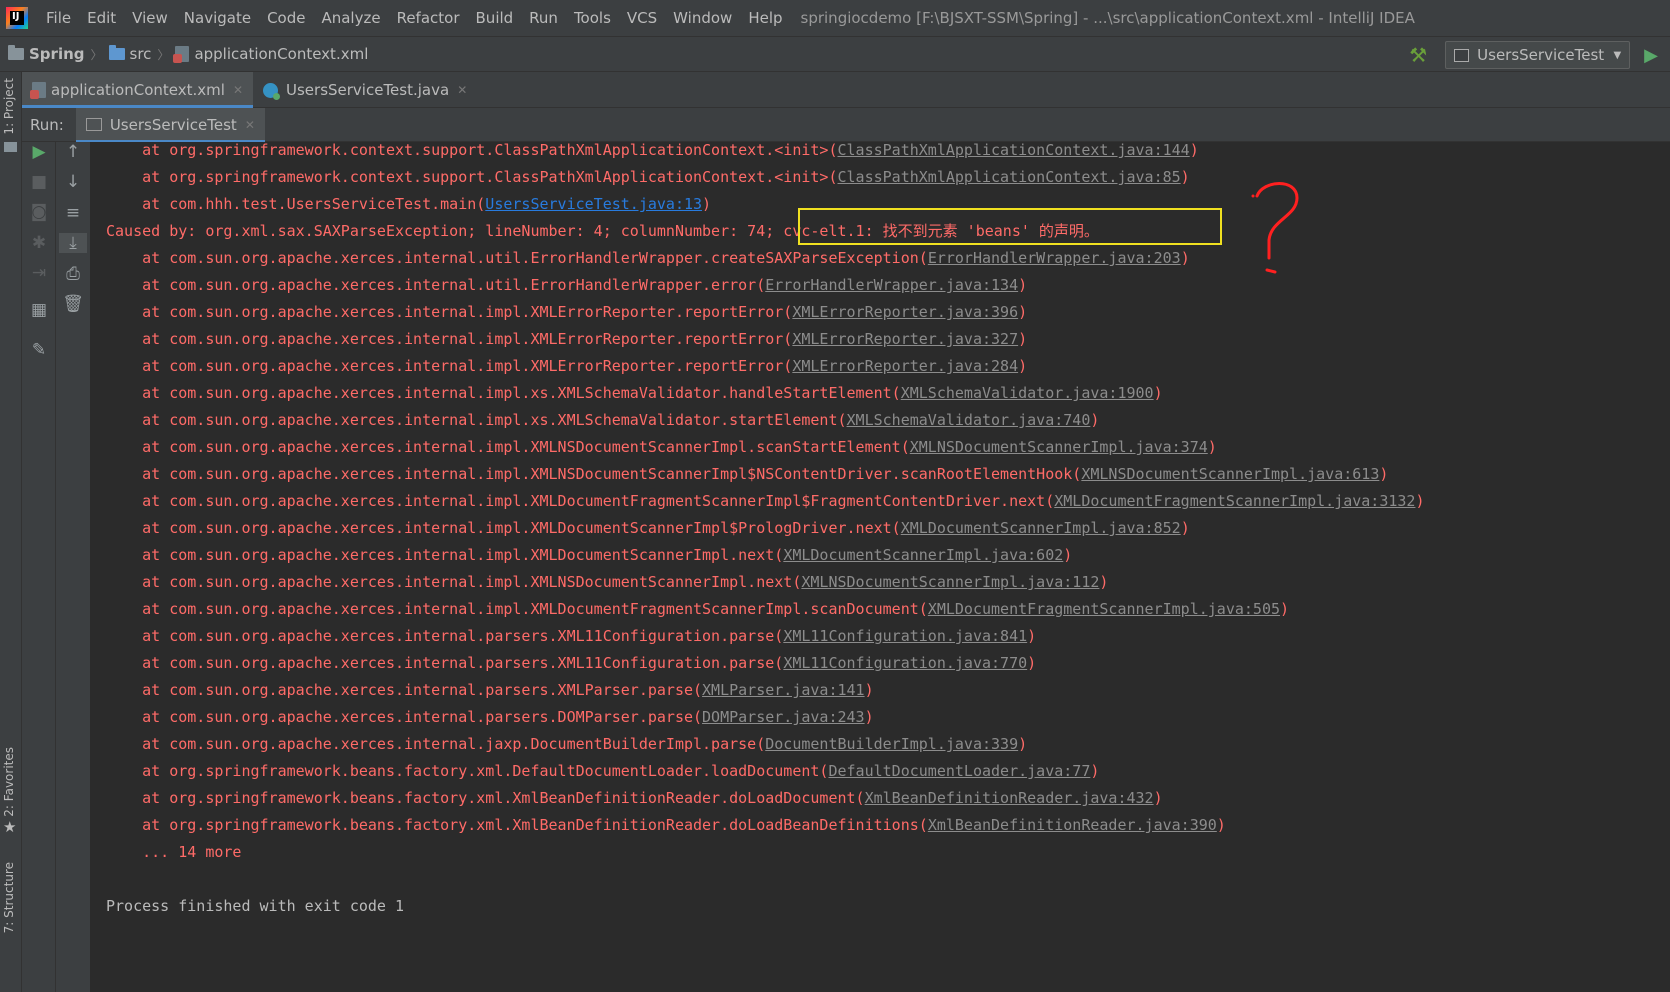 This screenshot has width=1670, height=992. I want to click on tab-usersservicetest-java: UsersServiceTest.java ✕, so click(365, 90).